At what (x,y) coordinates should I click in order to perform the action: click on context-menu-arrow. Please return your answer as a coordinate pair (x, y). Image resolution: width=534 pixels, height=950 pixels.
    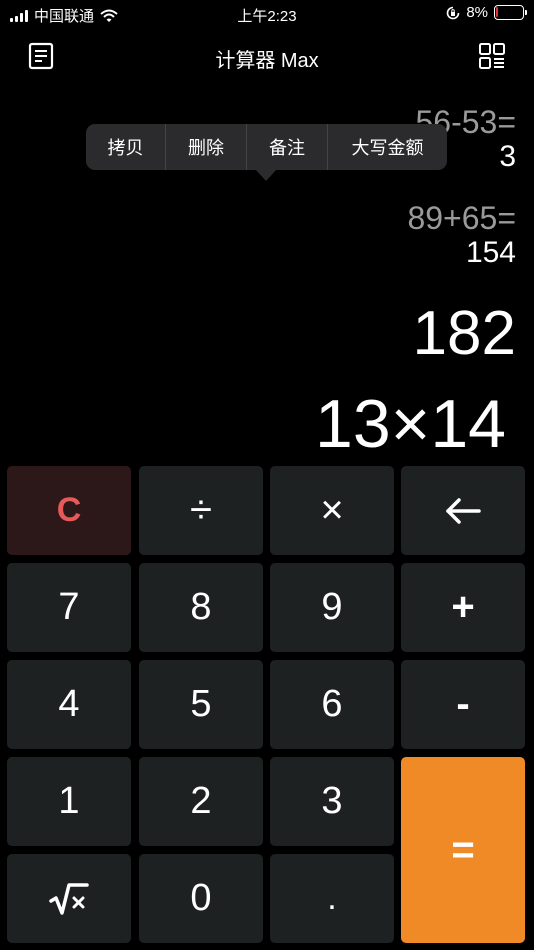
    Looking at the image, I should click on (266, 175).